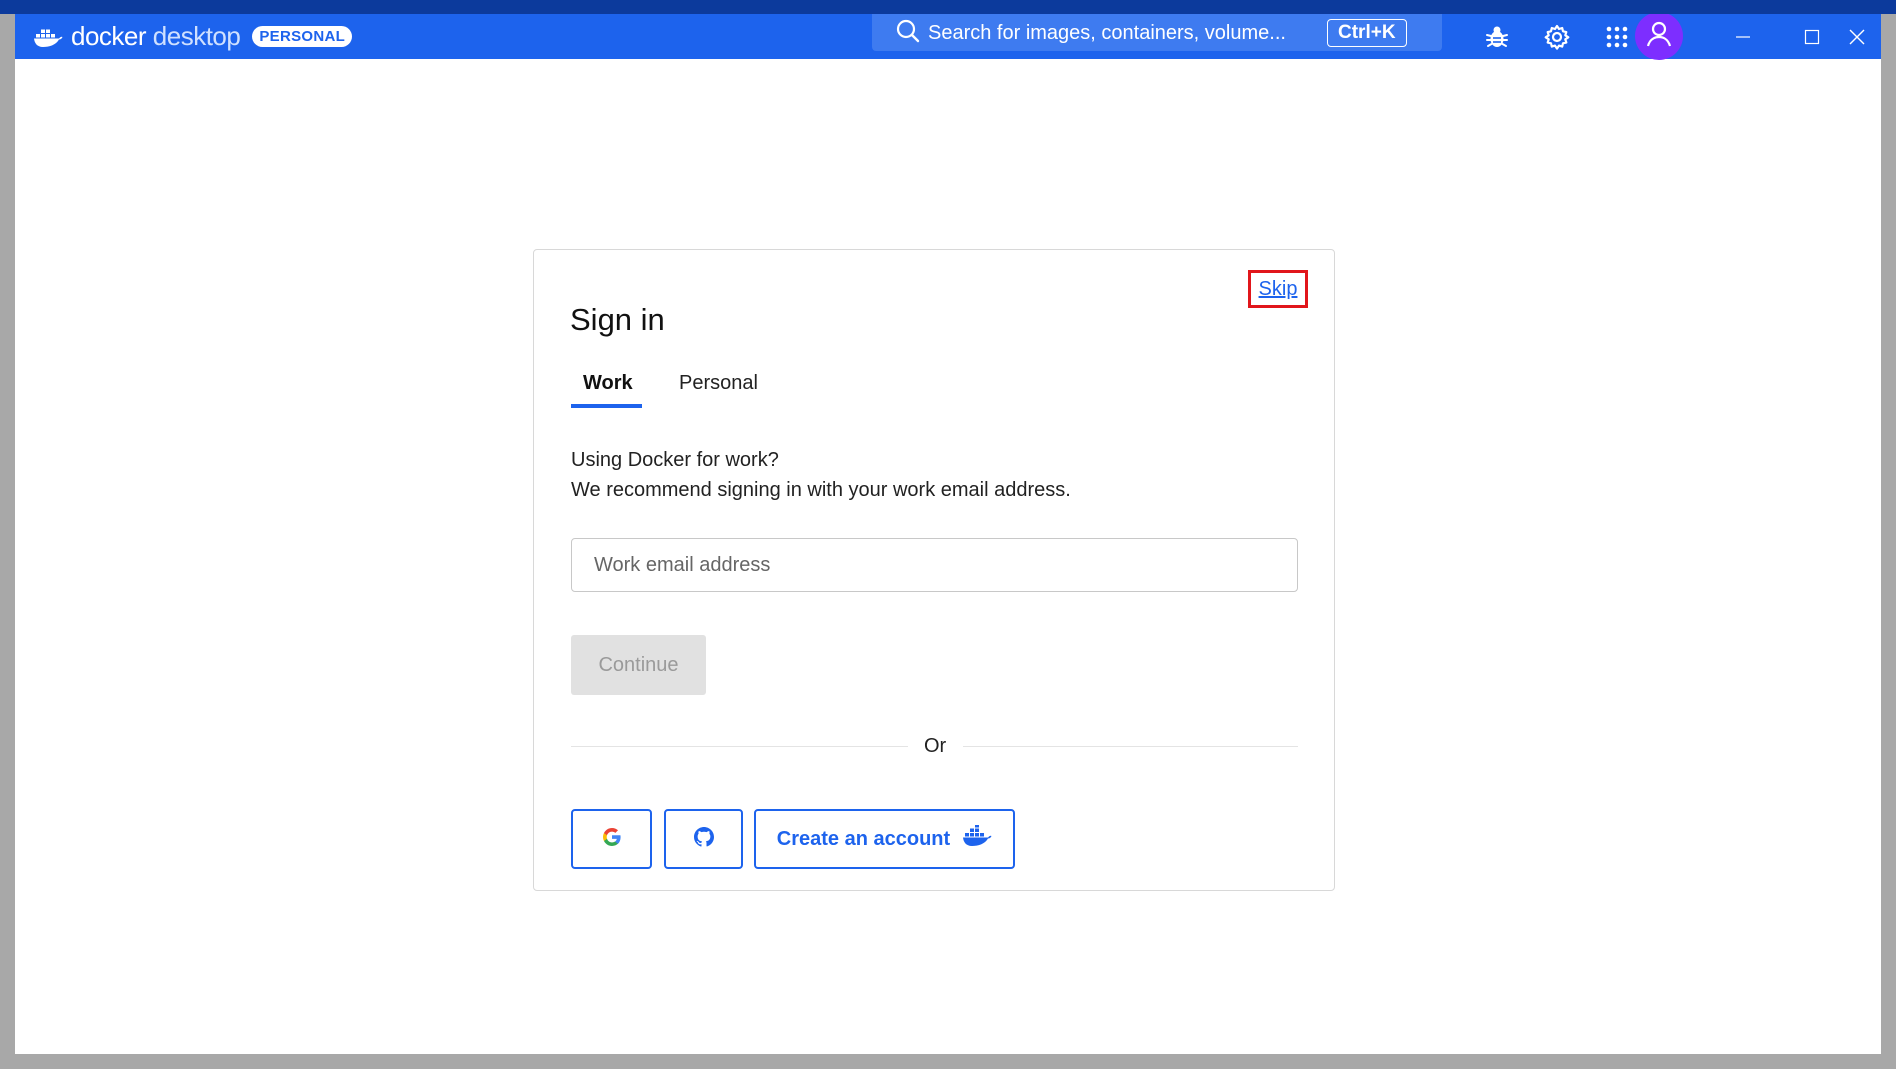 The width and height of the screenshot is (1896, 1069). I want to click on google-signin-button, so click(611, 839).